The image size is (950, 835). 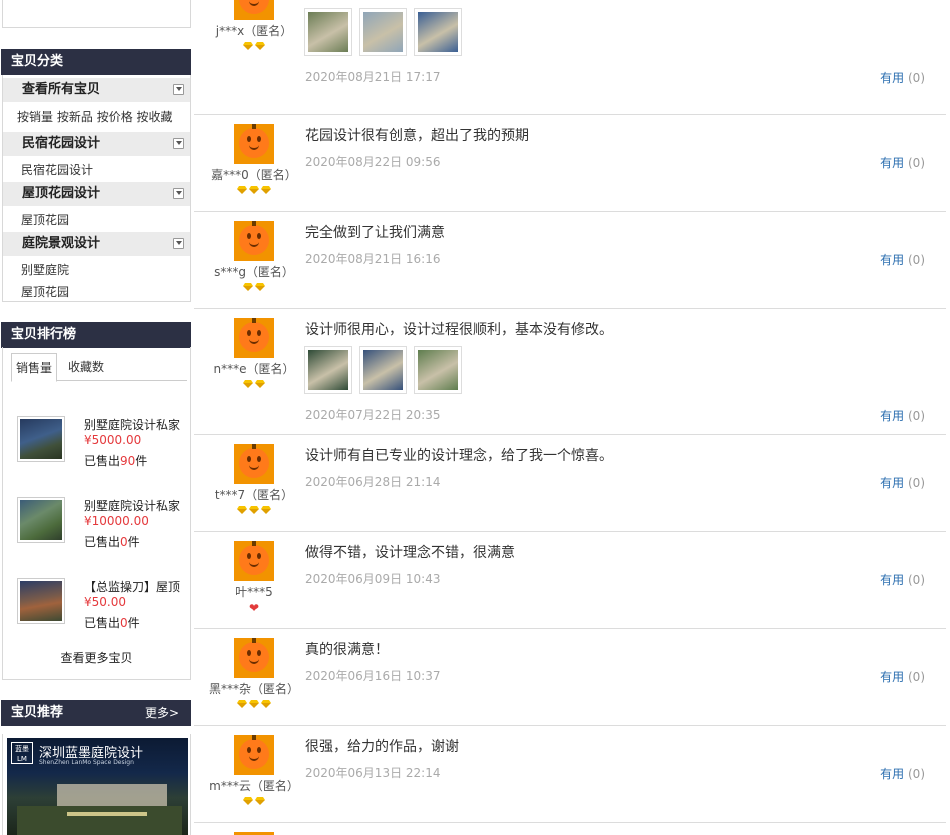 I want to click on ranking-item: 别墅庭院设计私家 ¥10000.00 已售出0件, so click(x=102, y=527).